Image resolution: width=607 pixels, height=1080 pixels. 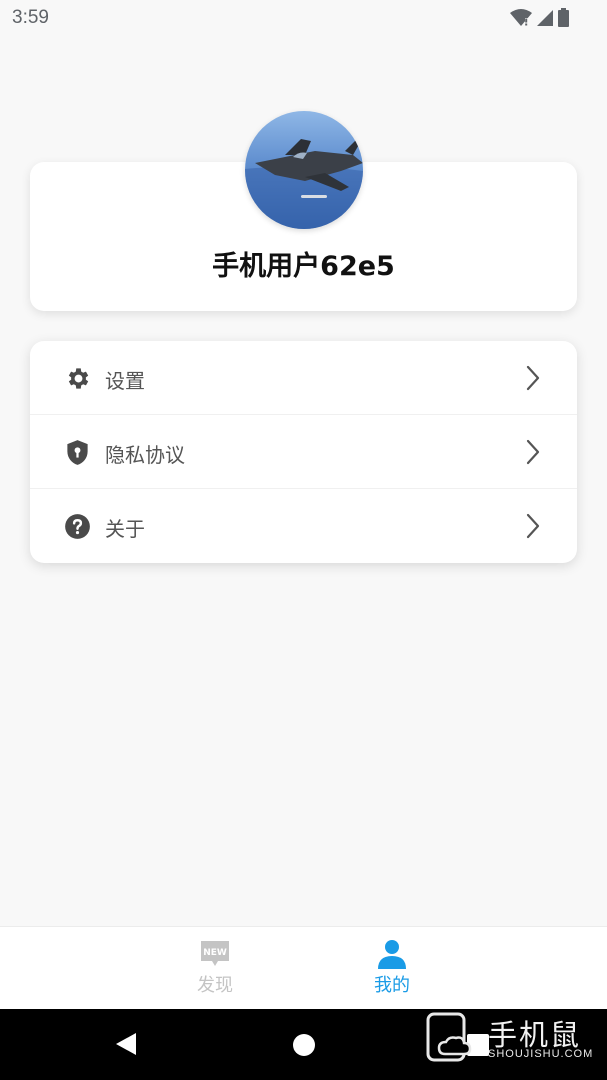 I want to click on question-circle-icon, so click(x=77, y=526).